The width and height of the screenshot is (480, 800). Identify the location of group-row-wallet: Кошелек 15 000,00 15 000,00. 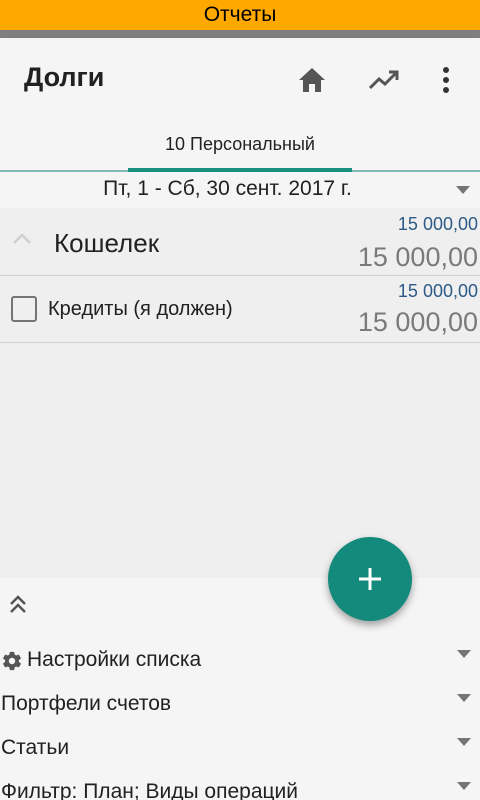
(240, 242).